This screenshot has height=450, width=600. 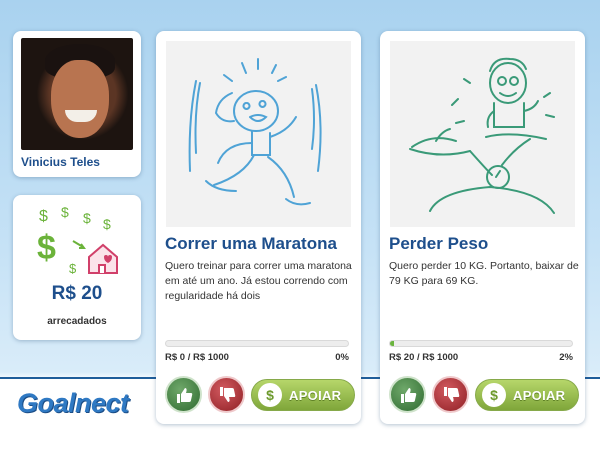 What do you see at coordinates (257, 357) in the screenshot?
I see `progress-meta: R$ 0 / R$ 1000 0%` at bounding box center [257, 357].